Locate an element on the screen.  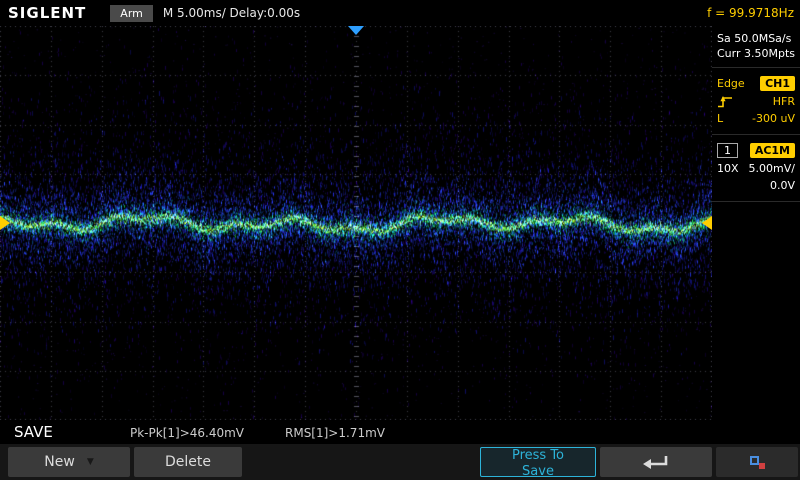
trigger-coupling: HFR is located at coordinates (783, 101).